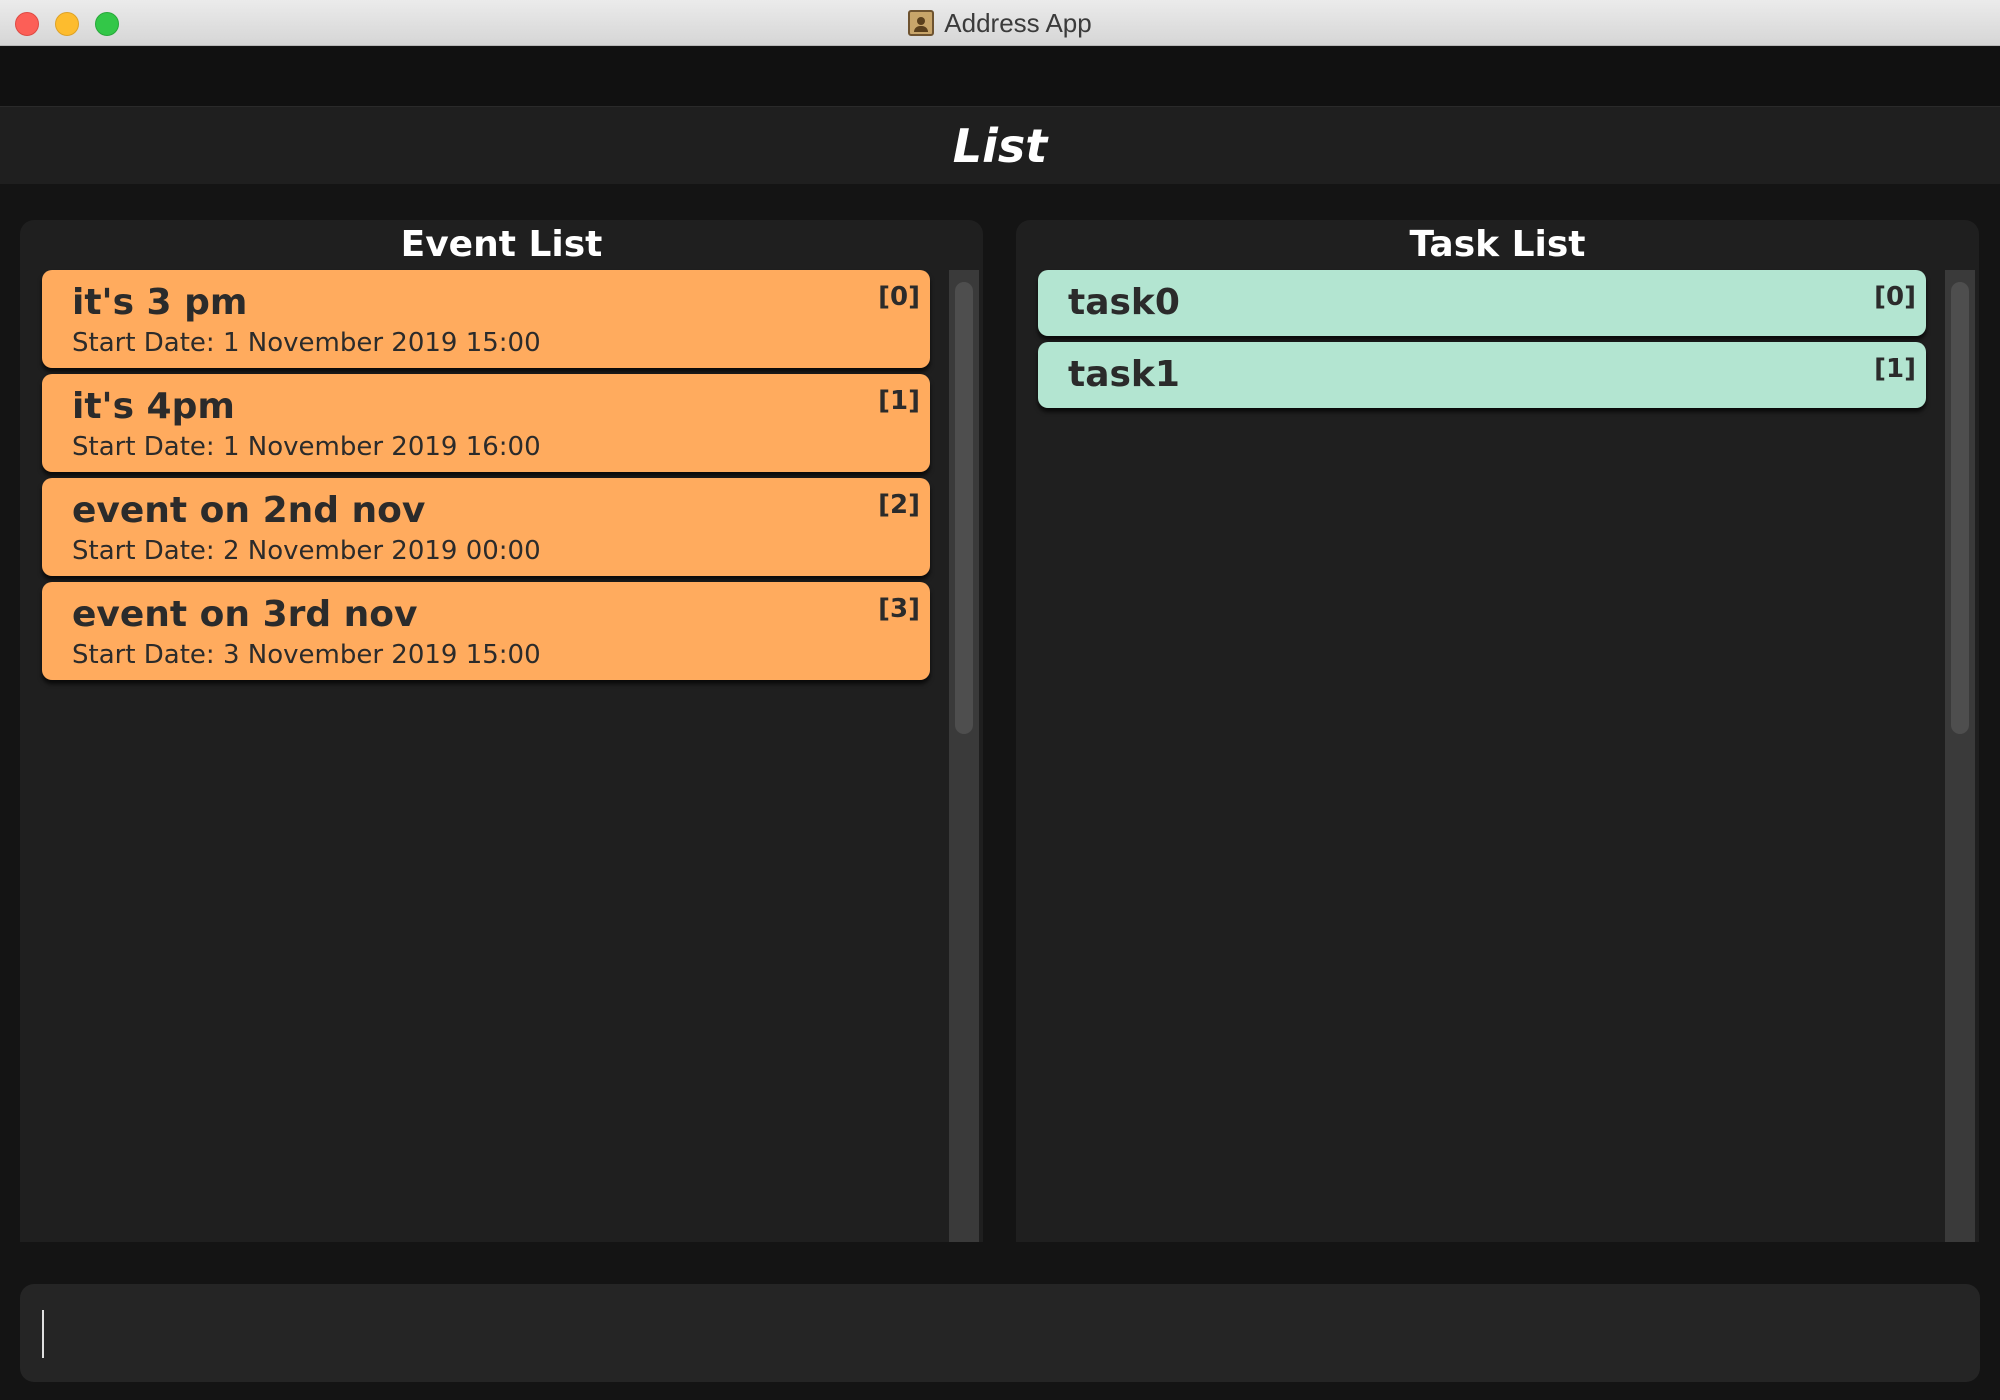  Describe the element at coordinates (249, 510) in the screenshot. I see `event-name: event on 2nd nov` at that location.